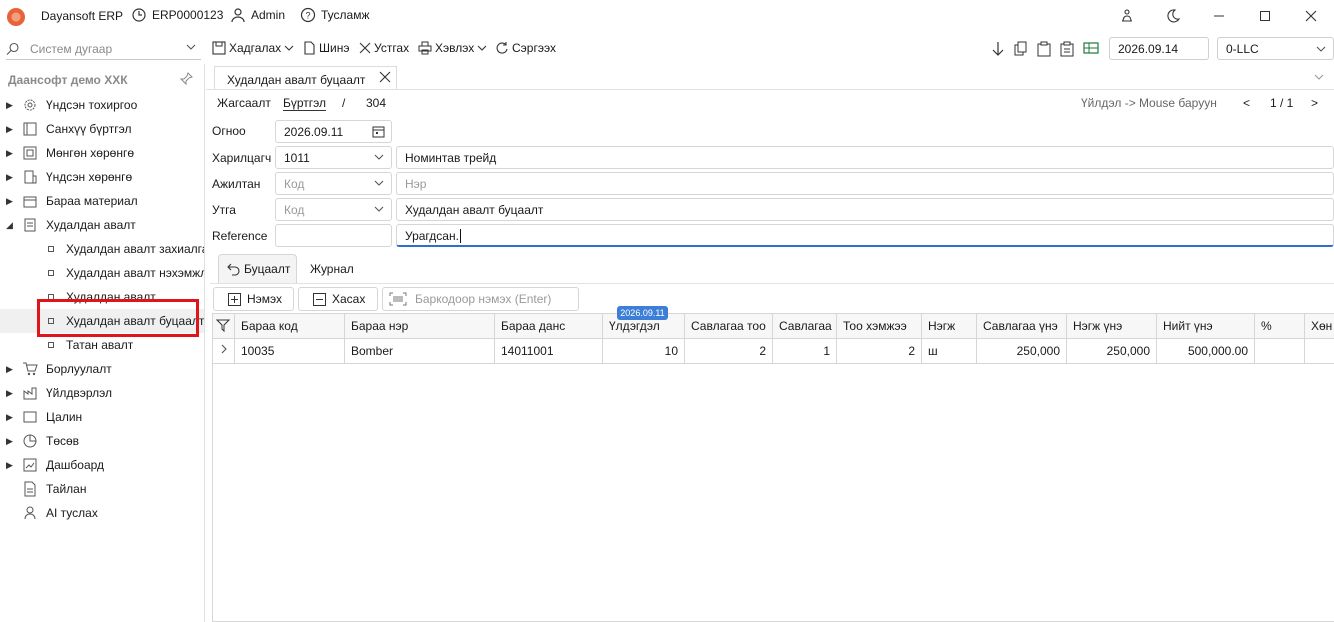  What do you see at coordinates (1246, 103) in the screenshot?
I see `pager-prev-button: <` at bounding box center [1246, 103].